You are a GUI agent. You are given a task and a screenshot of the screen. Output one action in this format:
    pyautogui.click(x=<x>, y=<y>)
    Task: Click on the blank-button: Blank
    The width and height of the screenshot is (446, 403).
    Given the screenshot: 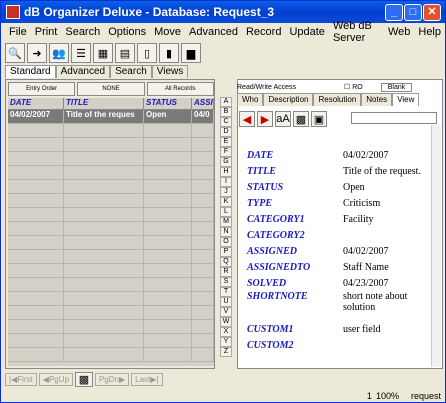 What is the action you would take?
    pyautogui.click(x=396, y=87)
    